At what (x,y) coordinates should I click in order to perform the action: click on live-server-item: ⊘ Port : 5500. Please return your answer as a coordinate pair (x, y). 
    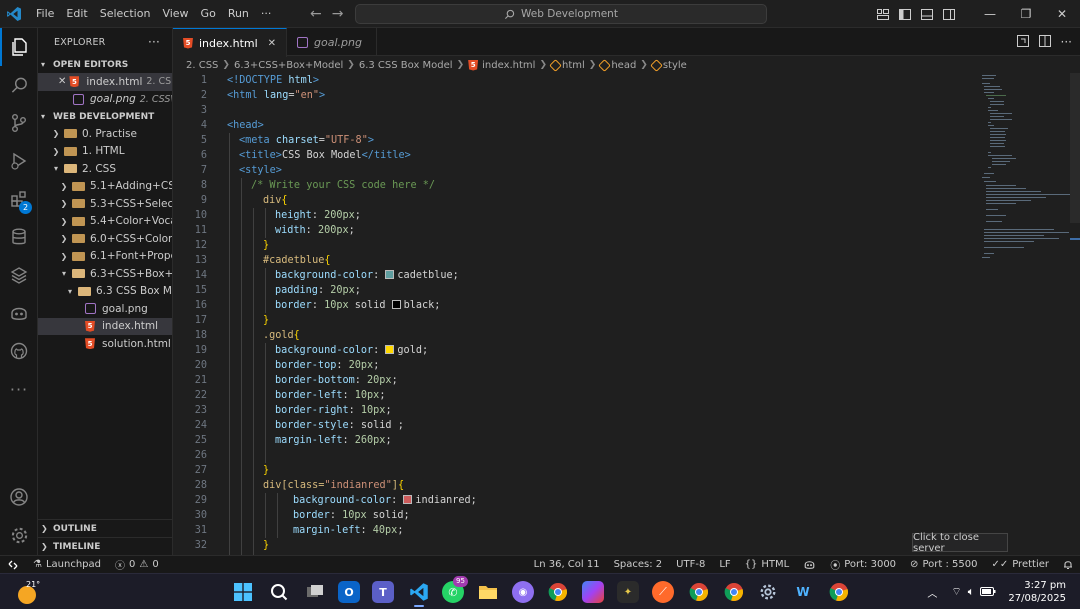
    Looking at the image, I should click on (943, 564).